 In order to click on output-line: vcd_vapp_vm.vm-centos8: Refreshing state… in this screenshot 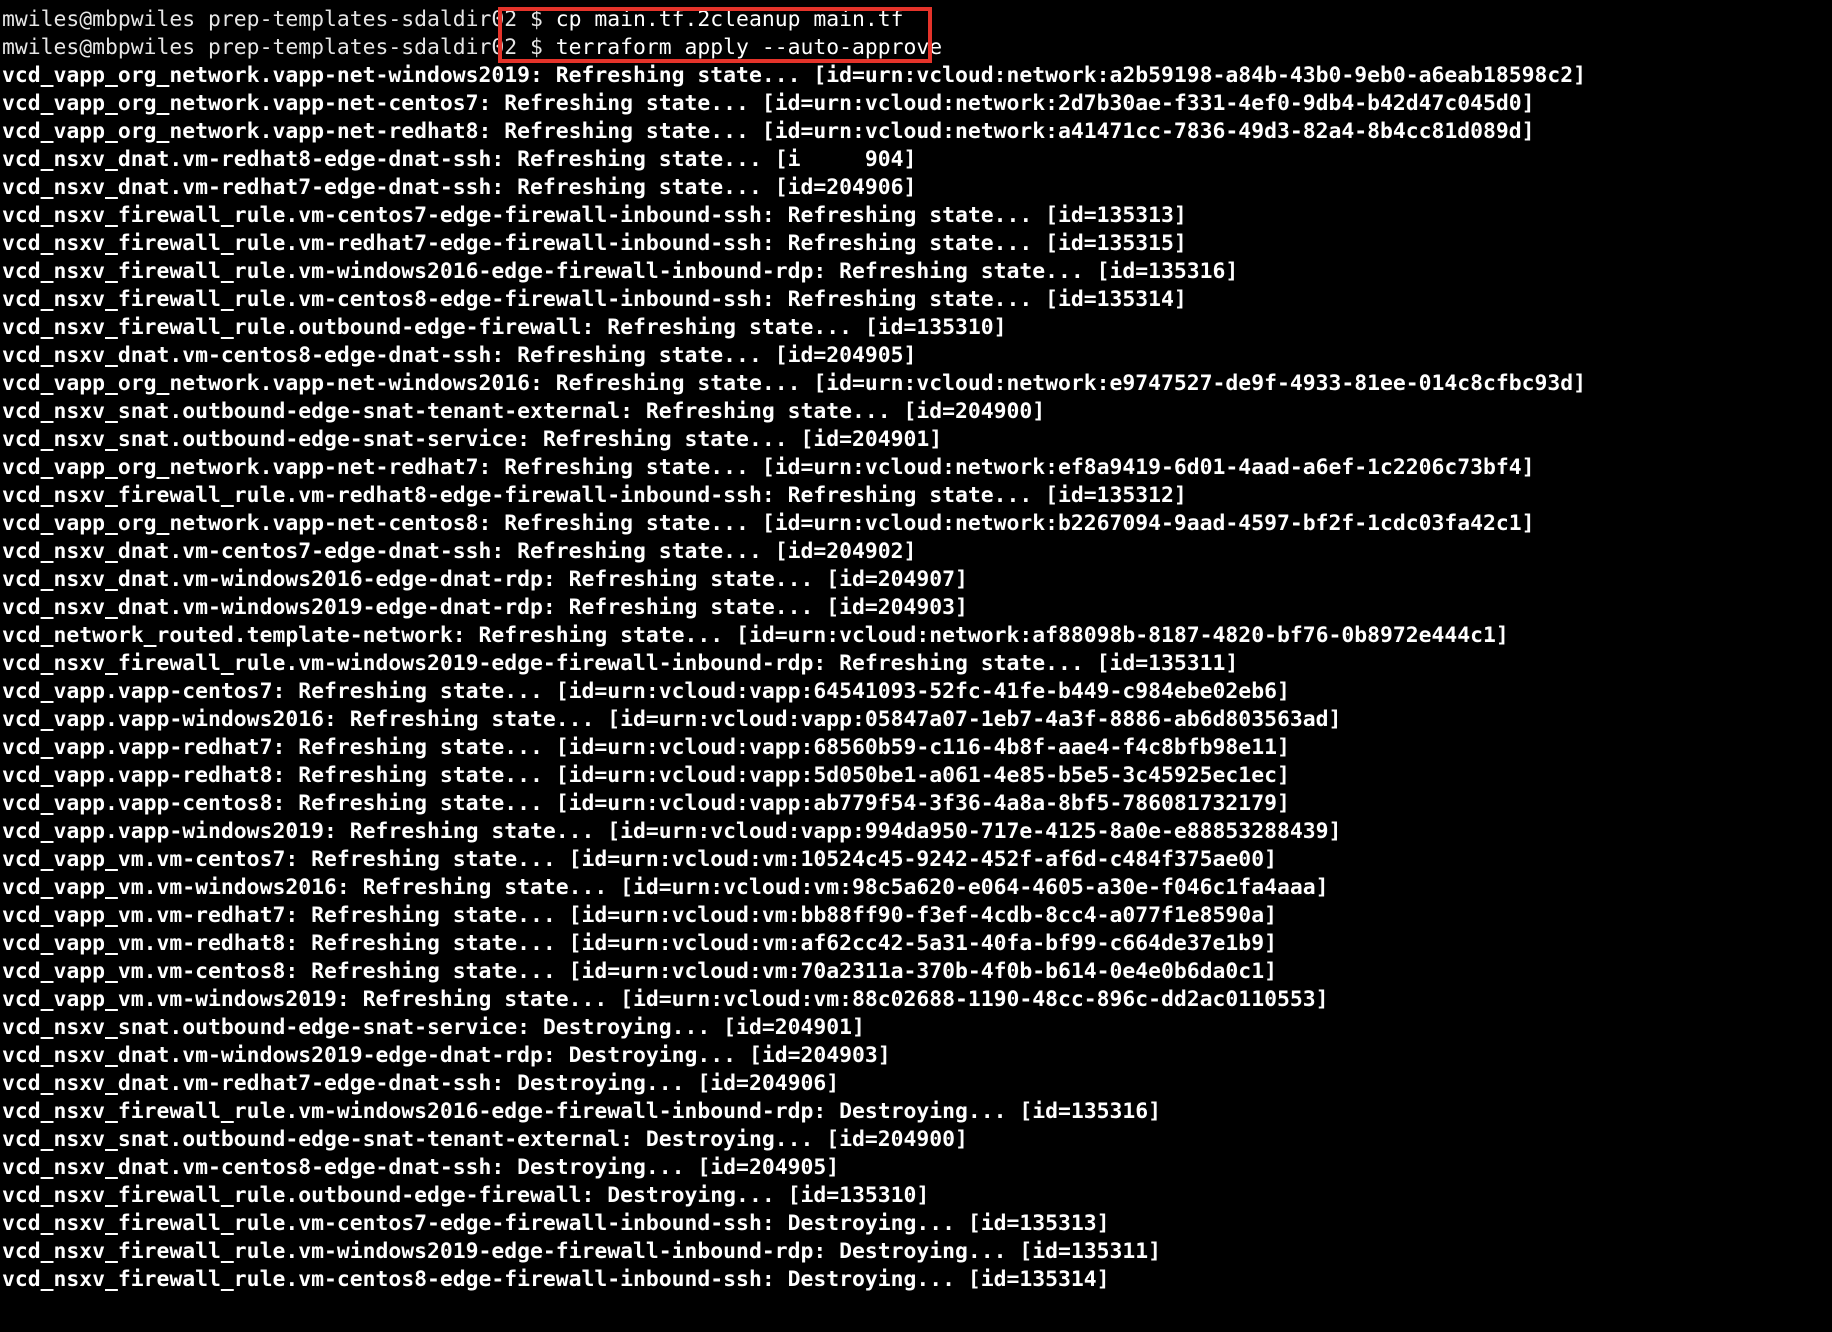, I will do `click(639, 971)`.